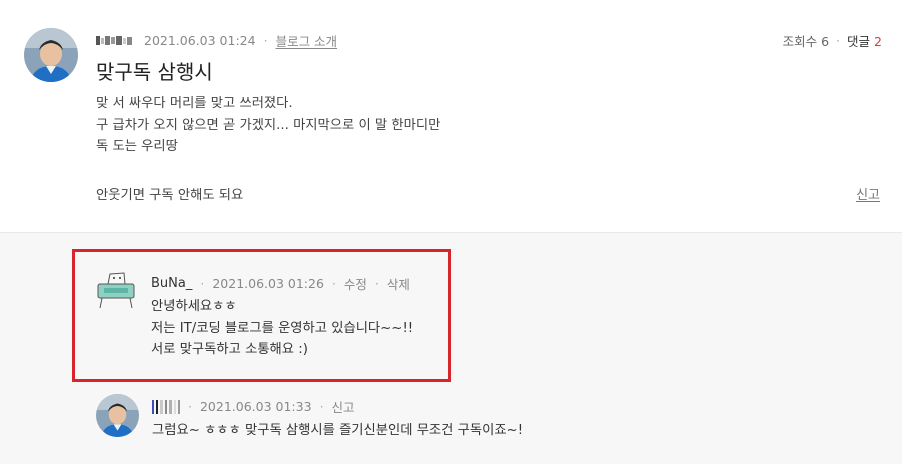  What do you see at coordinates (137, 146) in the screenshot?
I see `post-body-line: 독 도는 우리땅` at bounding box center [137, 146].